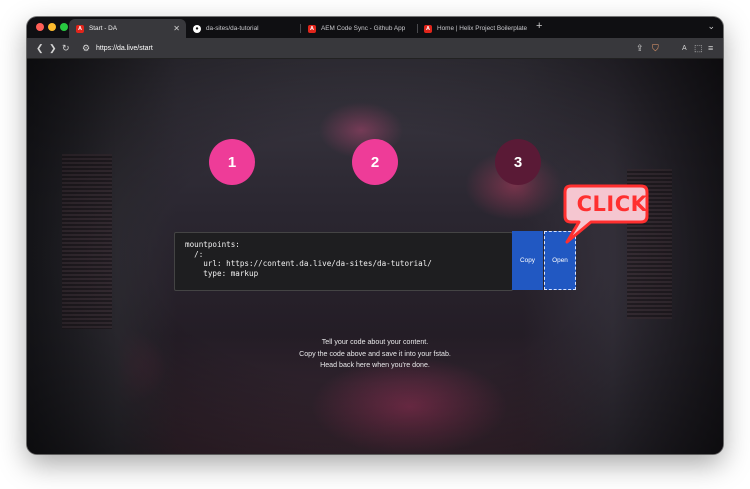  I want to click on tab-start-da: A Start - DA ✕, so click(127, 28).